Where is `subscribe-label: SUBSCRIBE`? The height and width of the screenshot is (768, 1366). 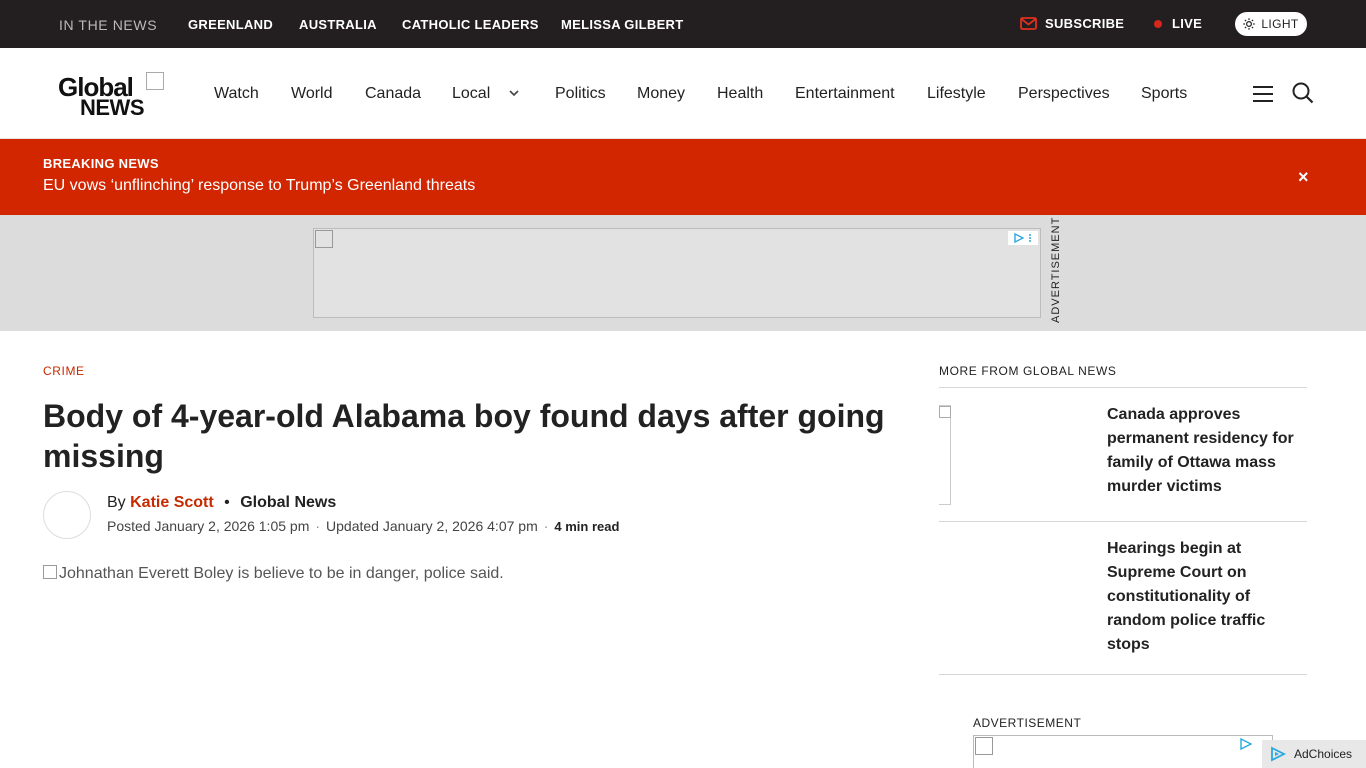
subscribe-label: SUBSCRIBE is located at coordinates (1085, 23).